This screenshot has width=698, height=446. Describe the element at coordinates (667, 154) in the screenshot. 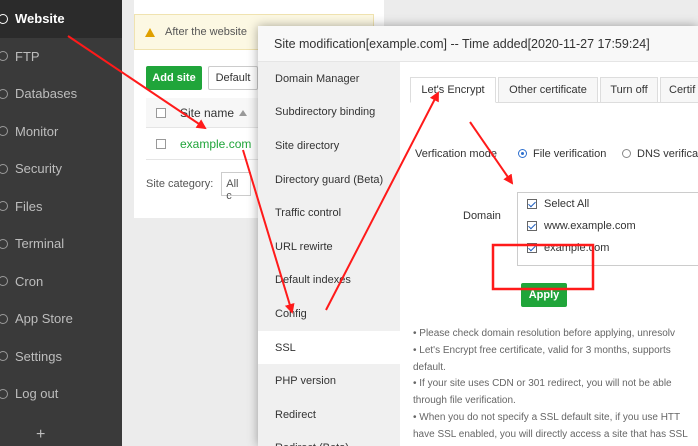

I see `option-label: DNS verificat` at that location.